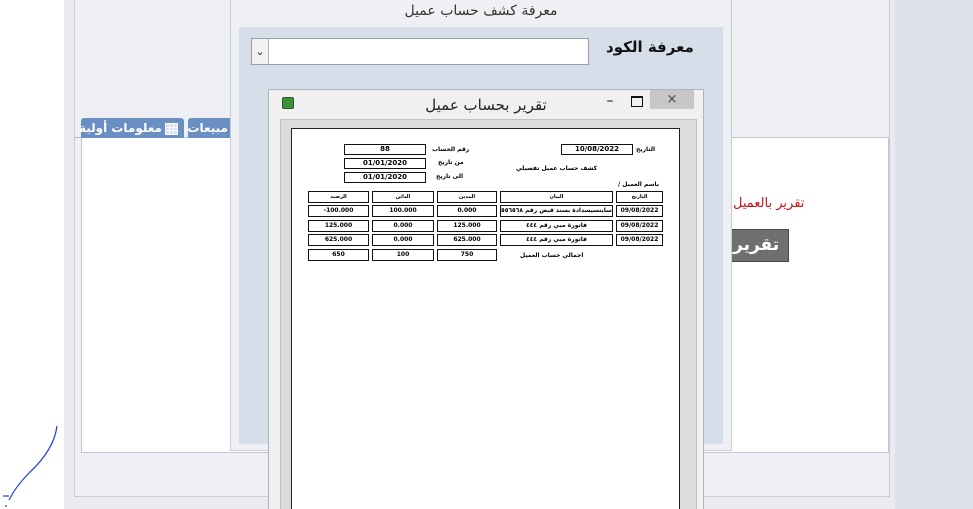 This screenshot has width=973, height=509. Describe the element at coordinates (338, 255) in the screenshot. I see `total-balance: 650` at that location.